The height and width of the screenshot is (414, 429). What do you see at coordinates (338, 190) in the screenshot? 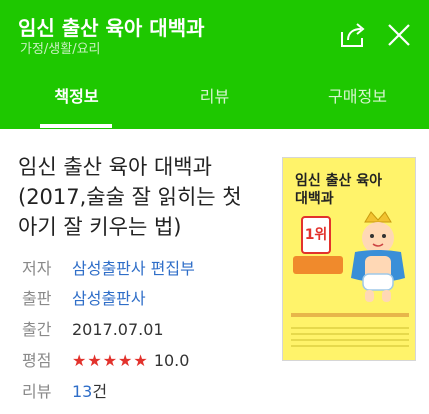
I see `cover-title: 임신 출산 육아 대백과` at bounding box center [338, 190].